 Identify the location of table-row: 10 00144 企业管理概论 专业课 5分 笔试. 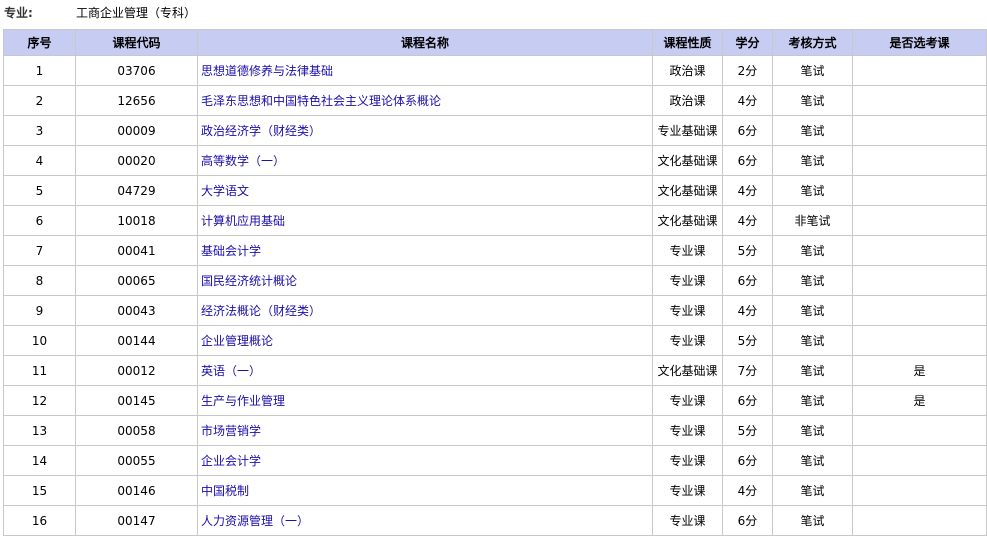
(495, 340).